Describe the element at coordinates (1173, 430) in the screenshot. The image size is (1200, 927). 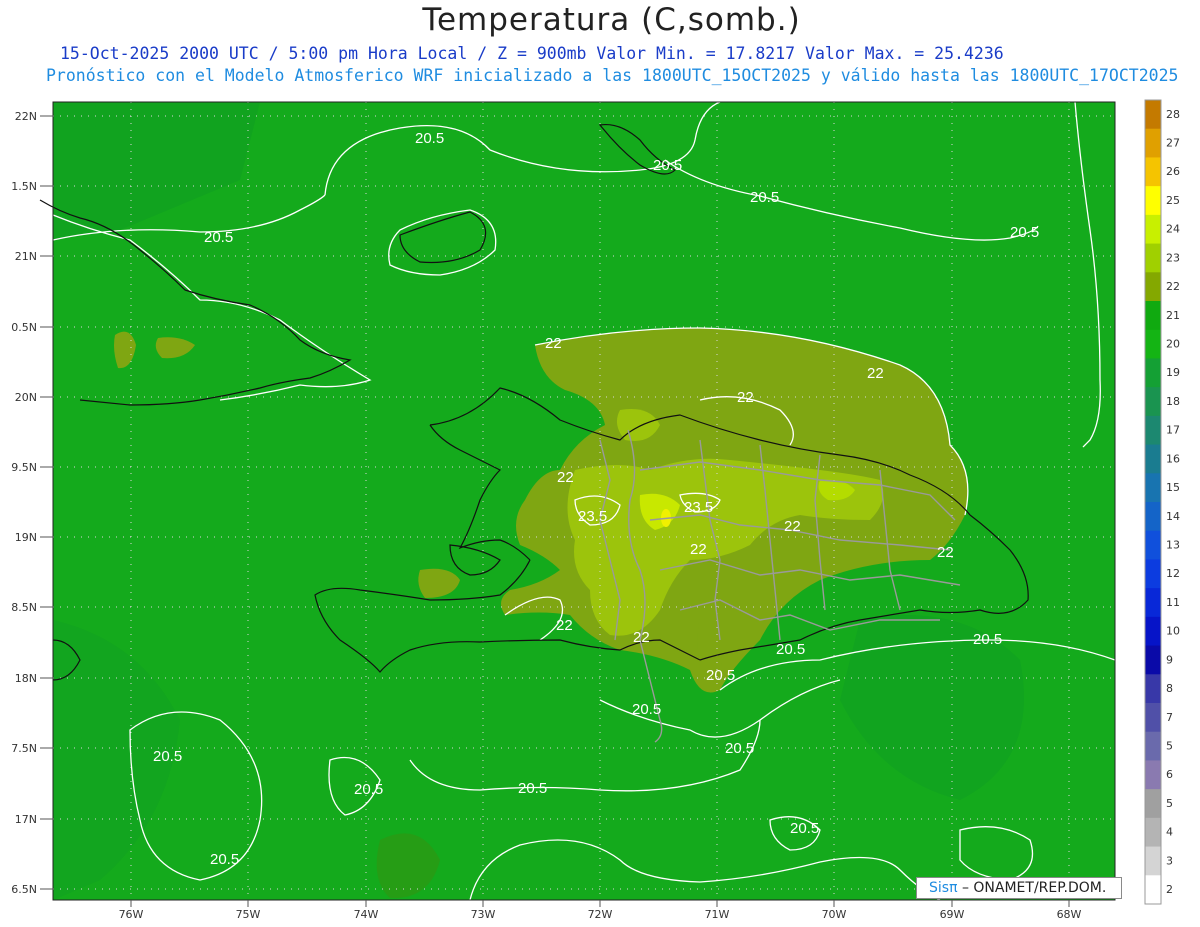
I see `colorbar-label: 17` at that location.